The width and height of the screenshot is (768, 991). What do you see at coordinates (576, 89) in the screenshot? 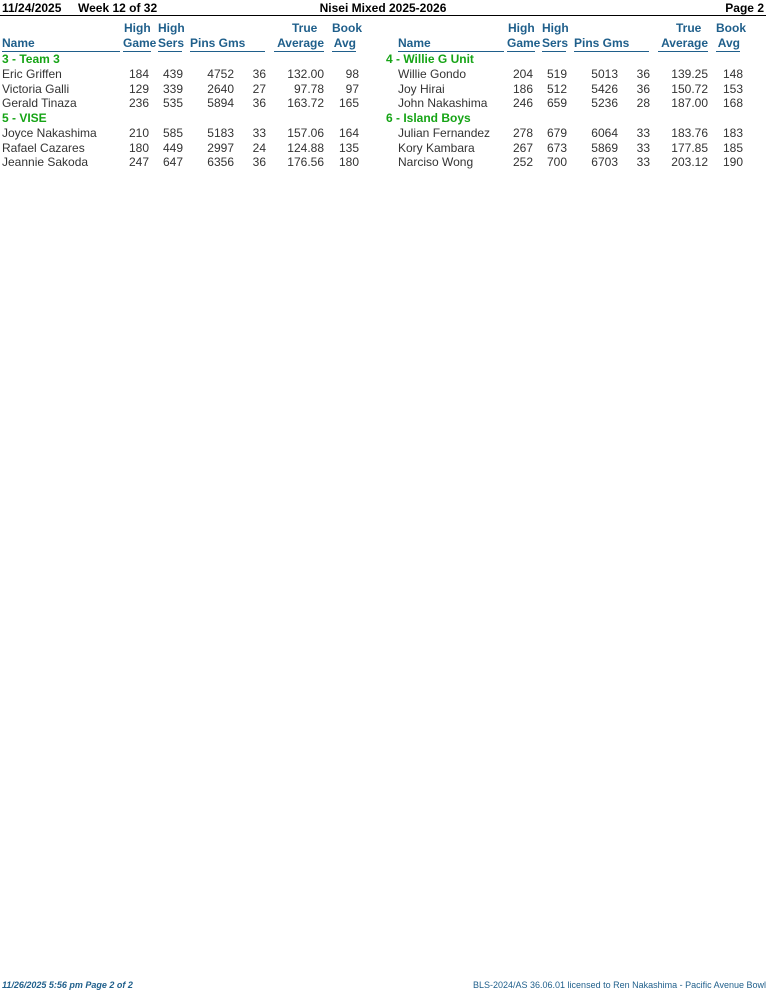
I see `player-row: Joy Hirai 186 512 5426 36 150.72 153` at bounding box center [576, 89].